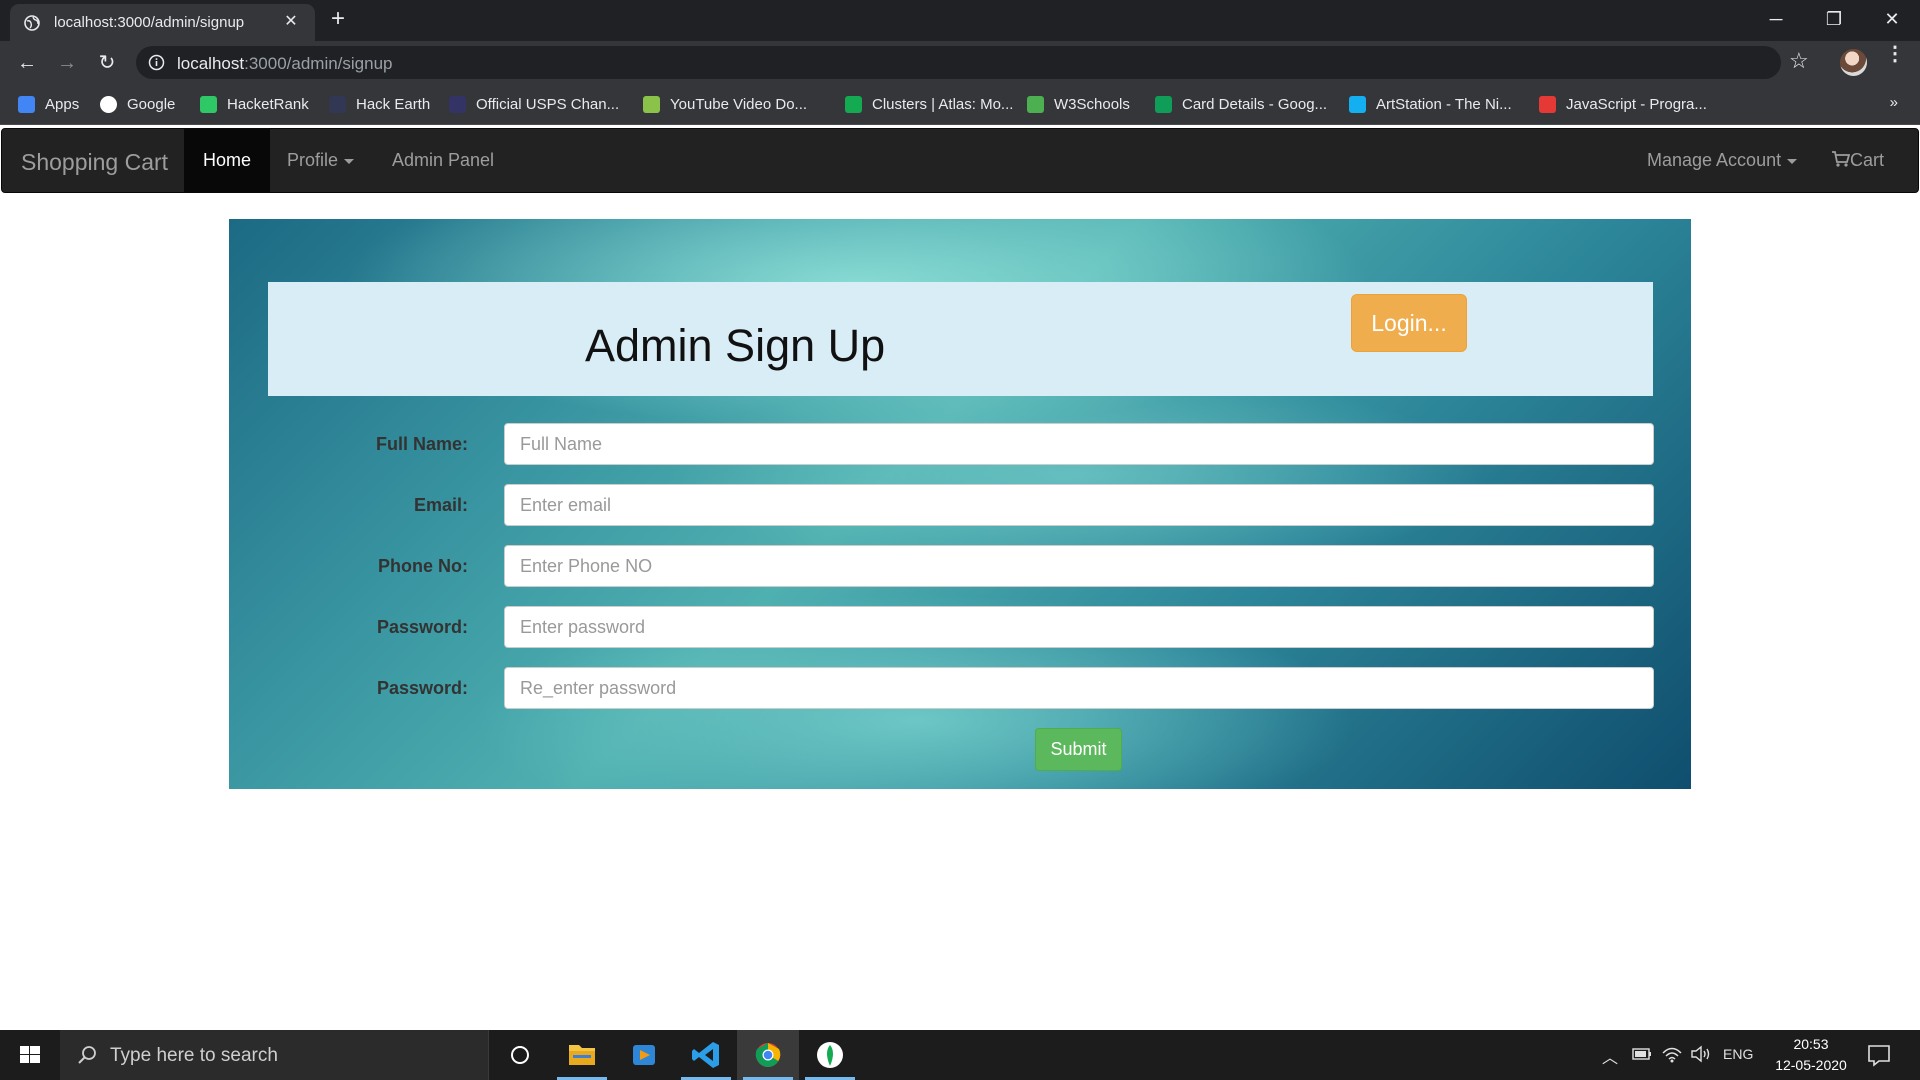  What do you see at coordinates (443, 160) in the screenshot?
I see `nav-admin-panel: Admin Panel` at bounding box center [443, 160].